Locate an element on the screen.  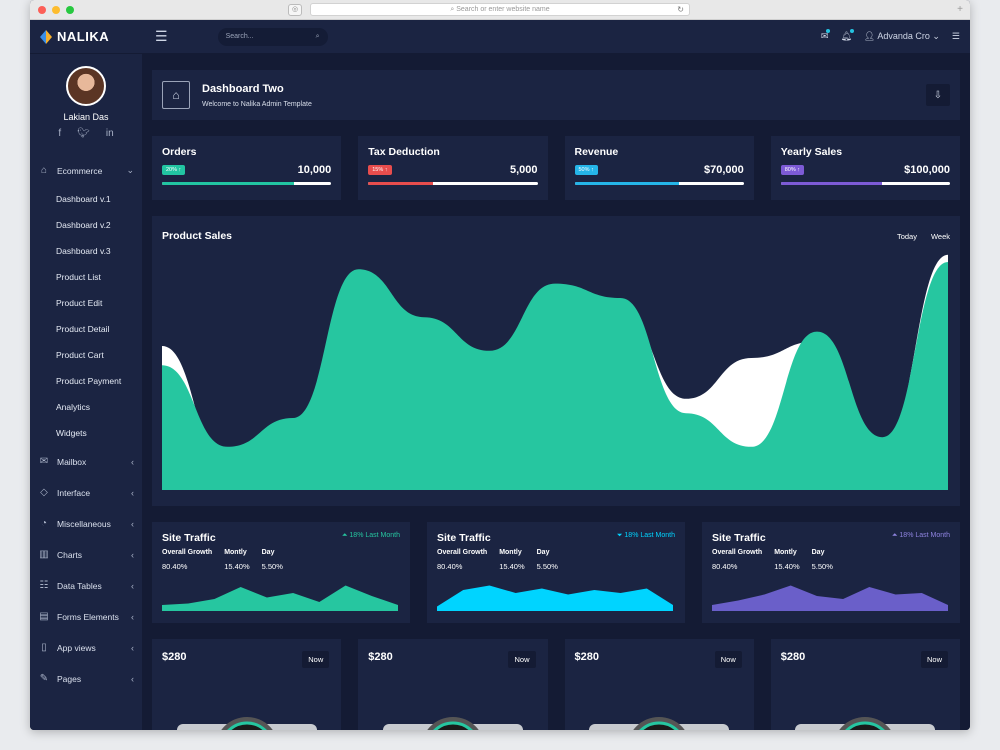
reload-icon: ↻ is located at coordinates (680, 10).